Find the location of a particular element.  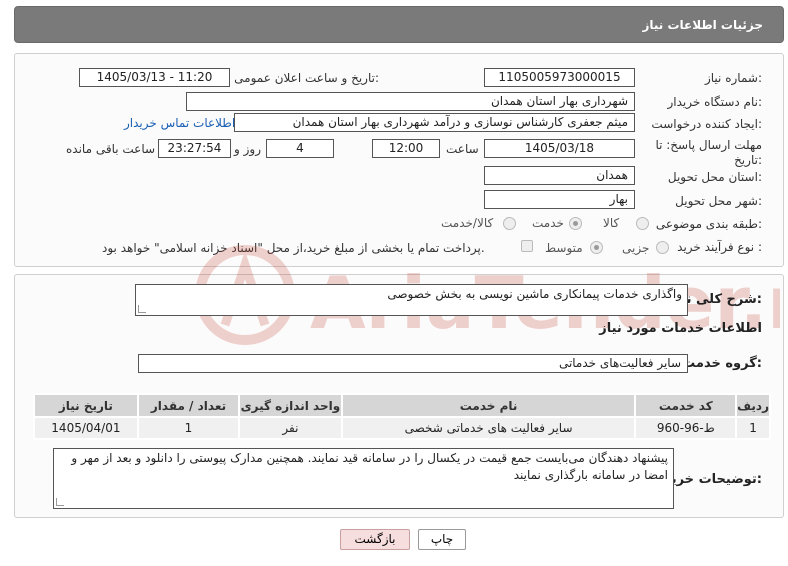

remaining-label: ساعت باقی مانده is located at coordinates (111, 149).